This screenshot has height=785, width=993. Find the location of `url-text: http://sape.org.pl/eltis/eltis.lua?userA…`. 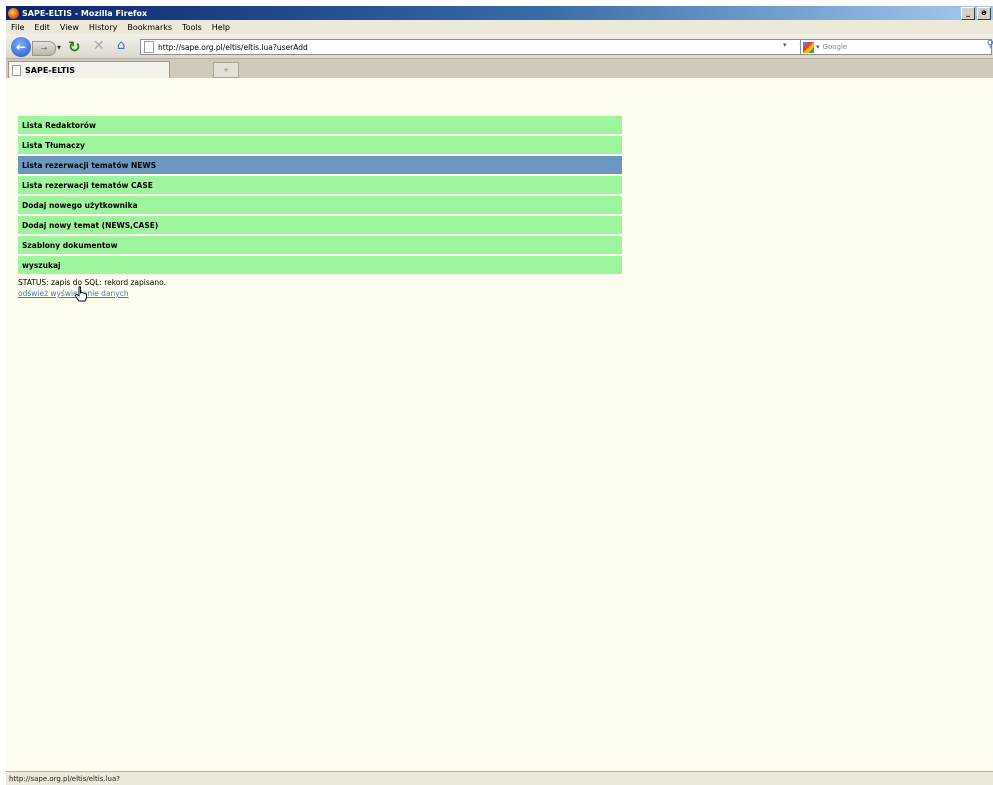

url-text: http://sape.org.pl/eltis/eltis.lua?userA… is located at coordinates (233, 47).